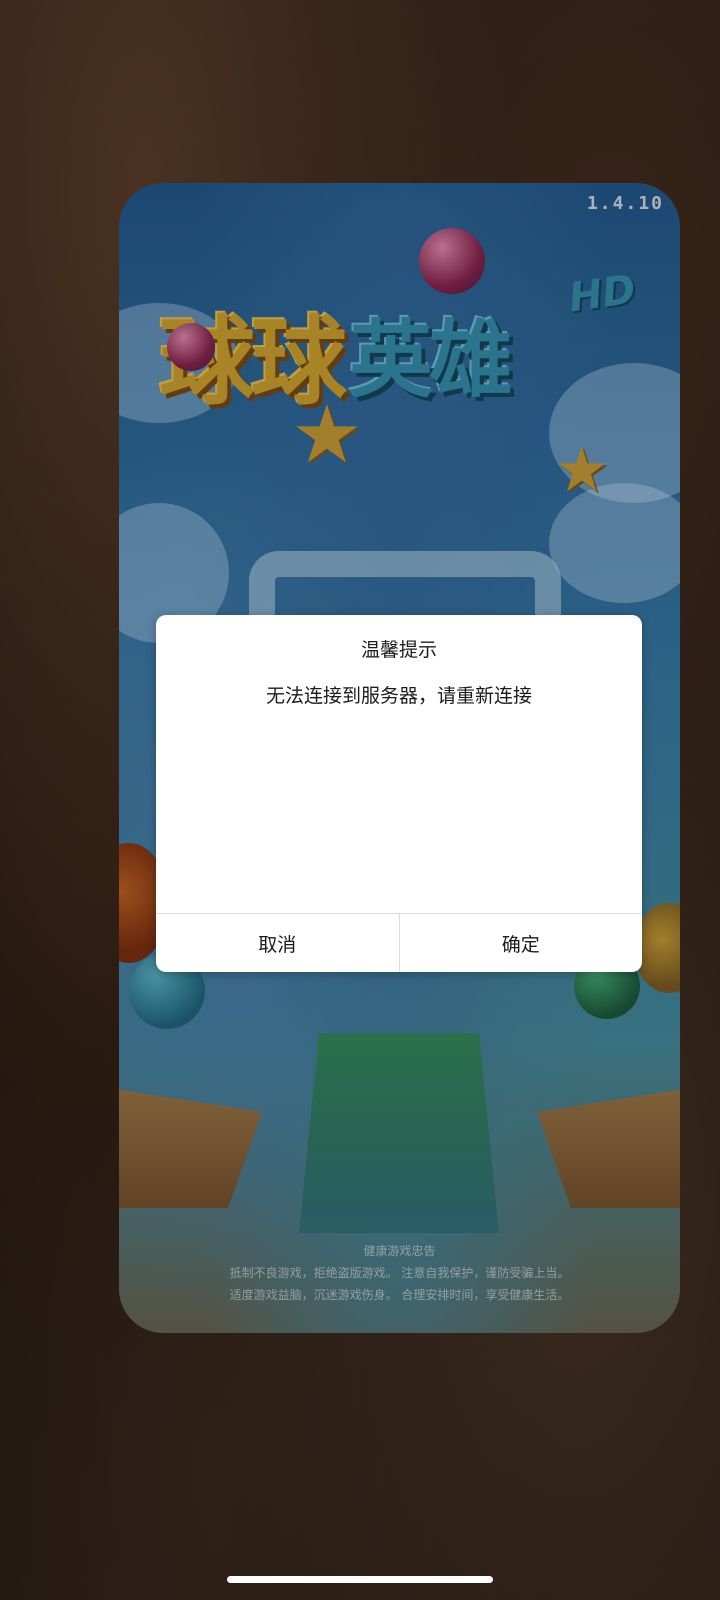 The width and height of the screenshot is (720, 1600). What do you see at coordinates (398, 650) in the screenshot?
I see `dialog-title: 温馨提示` at bounding box center [398, 650].